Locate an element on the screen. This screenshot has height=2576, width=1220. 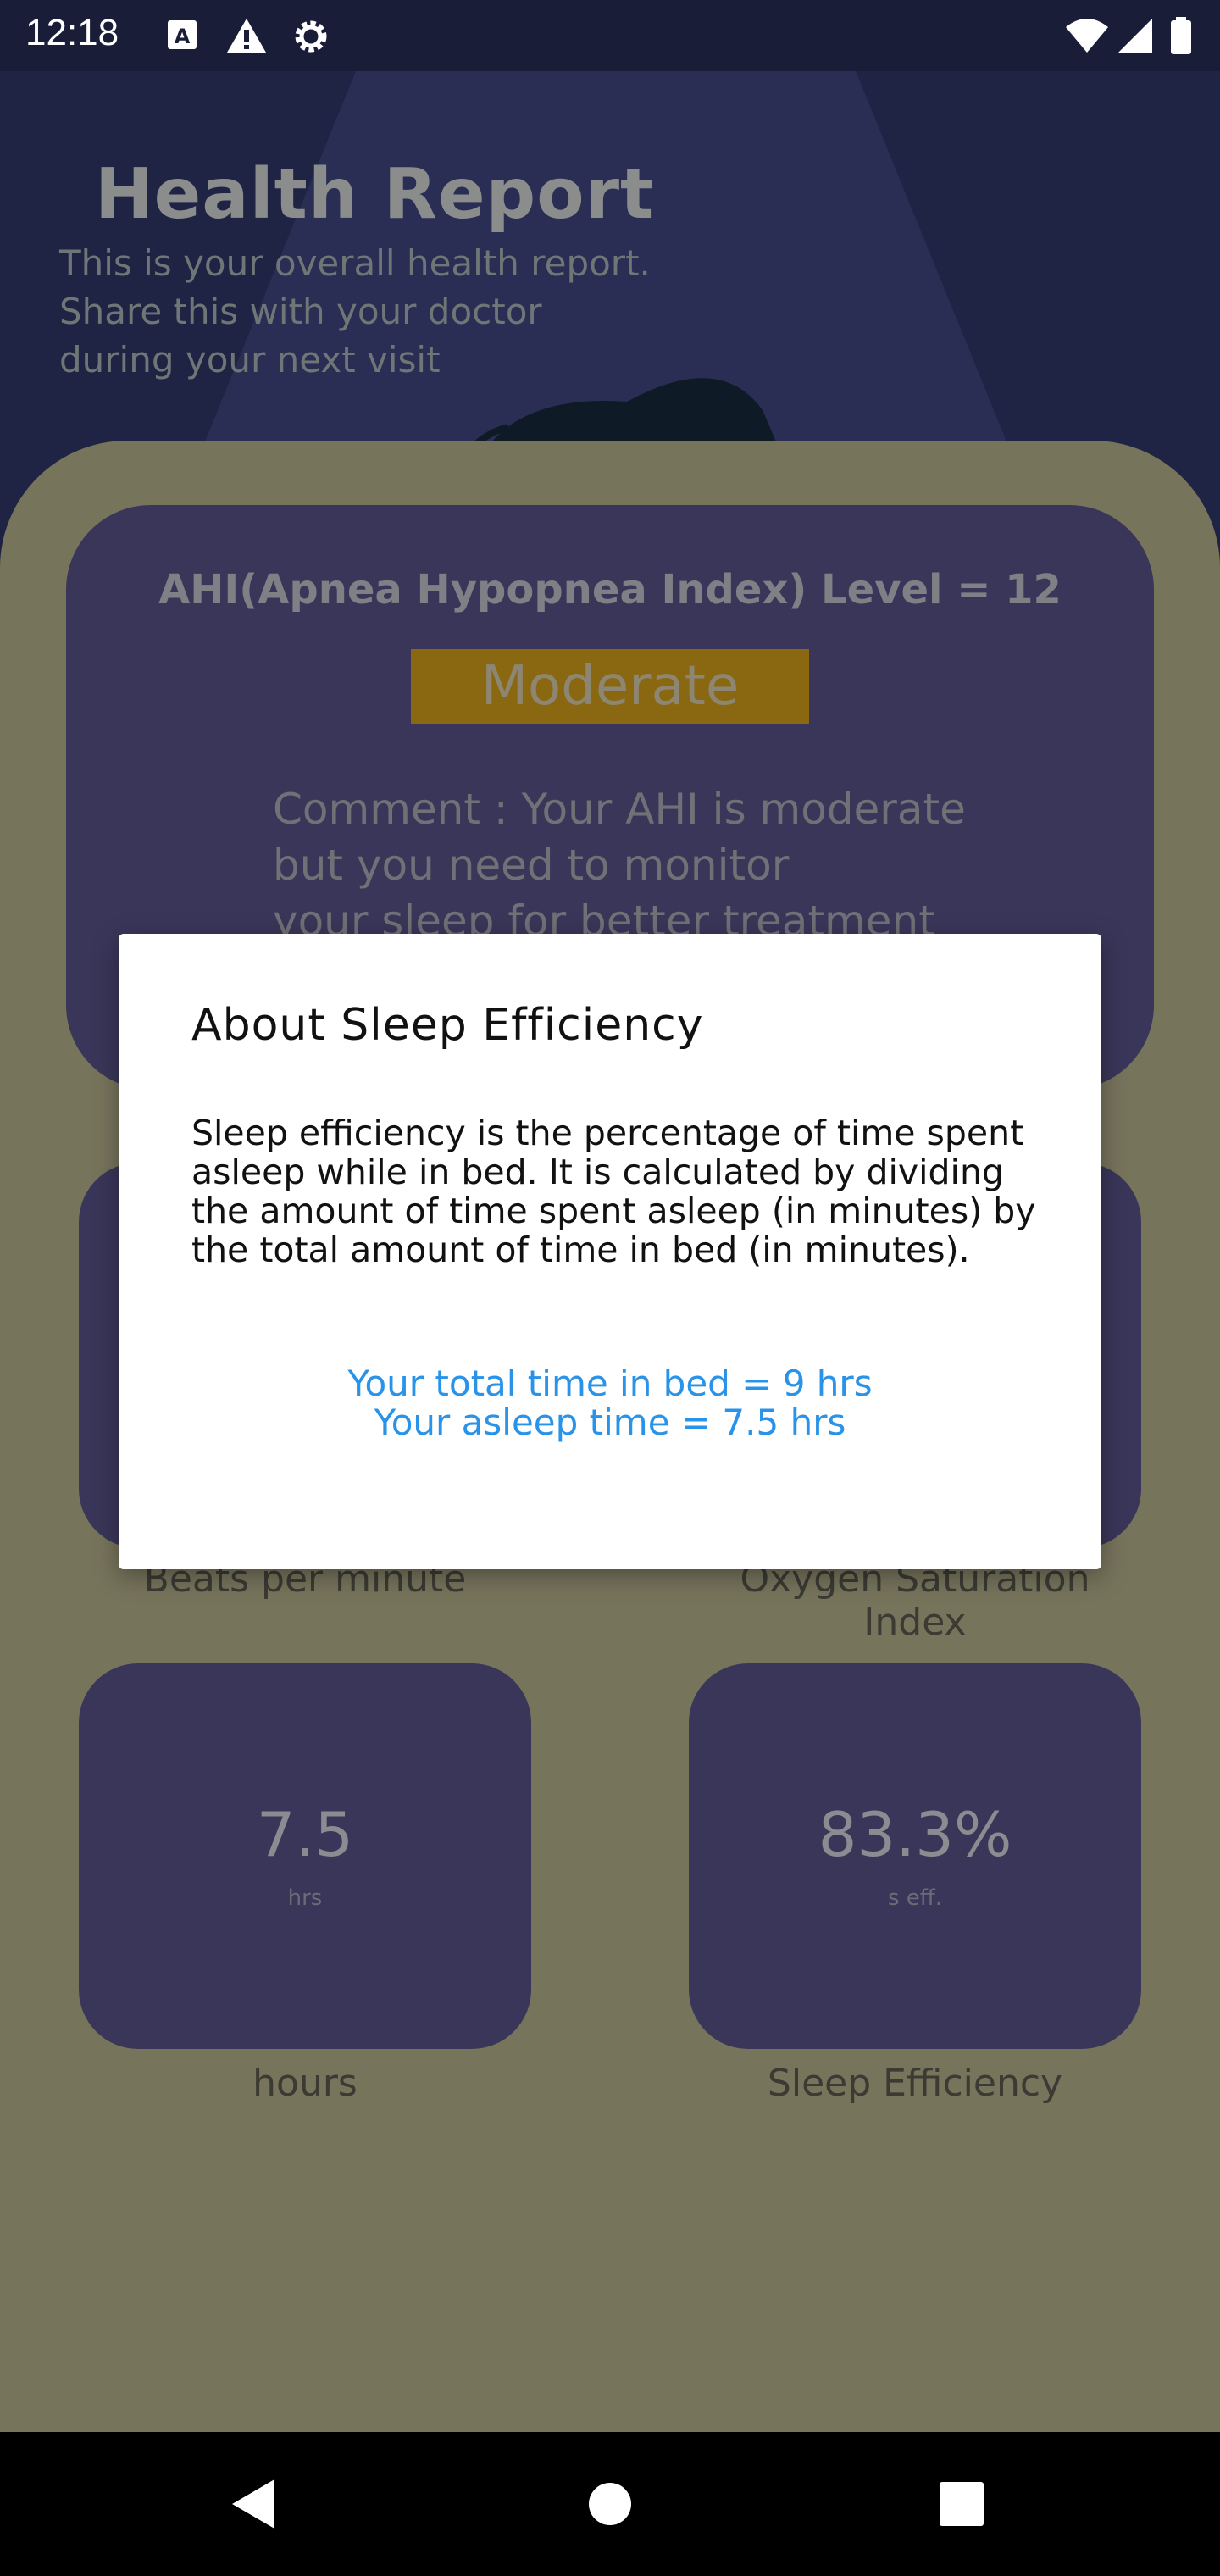
back-icon is located at coordinates (254, 2504).